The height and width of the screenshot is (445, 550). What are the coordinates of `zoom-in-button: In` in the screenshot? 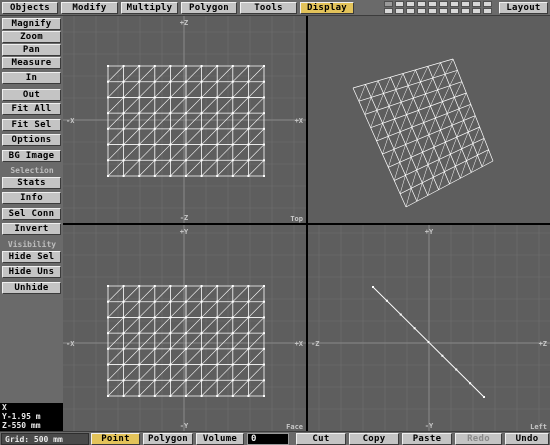 It's located at (31, 78).